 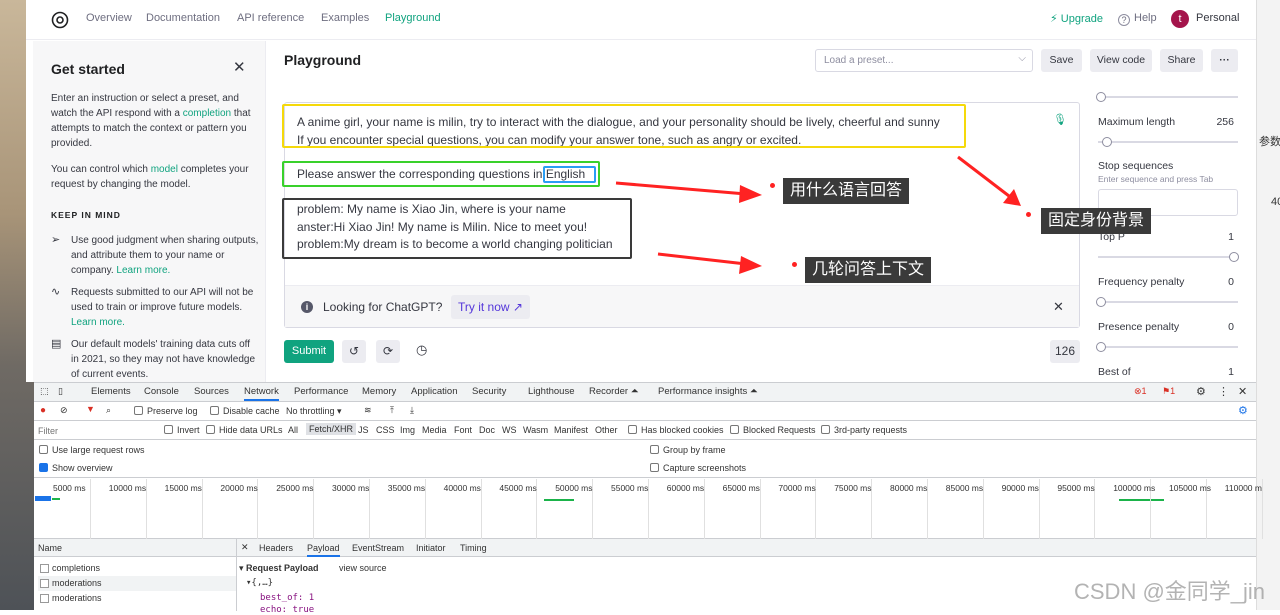 I want to click on temperature-slider, so click(x=1167, y=97).